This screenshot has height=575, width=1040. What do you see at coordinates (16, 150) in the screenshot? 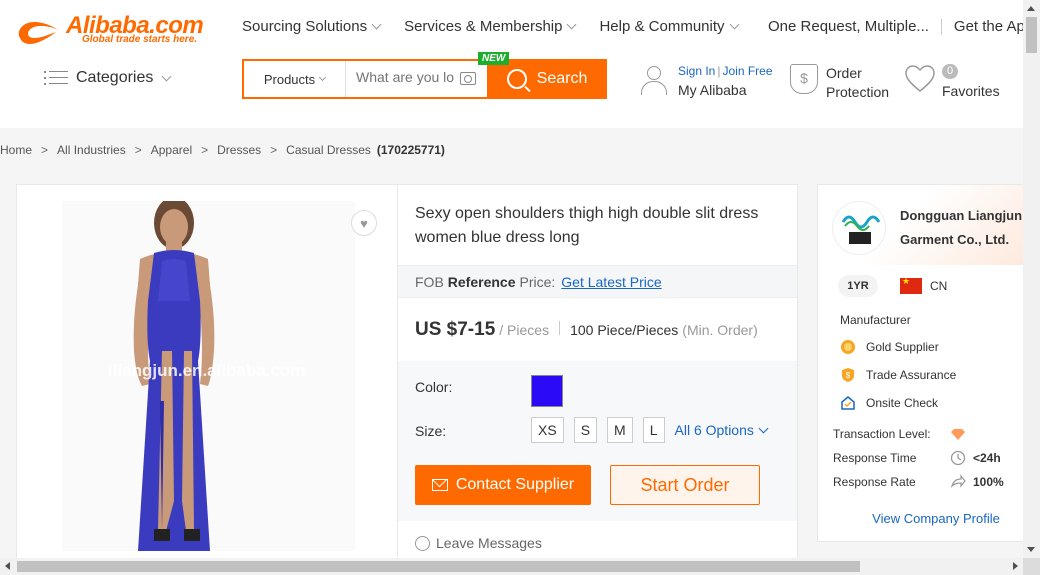
I see `breadcrumb-home: Home` at bounding box center [16, 150].